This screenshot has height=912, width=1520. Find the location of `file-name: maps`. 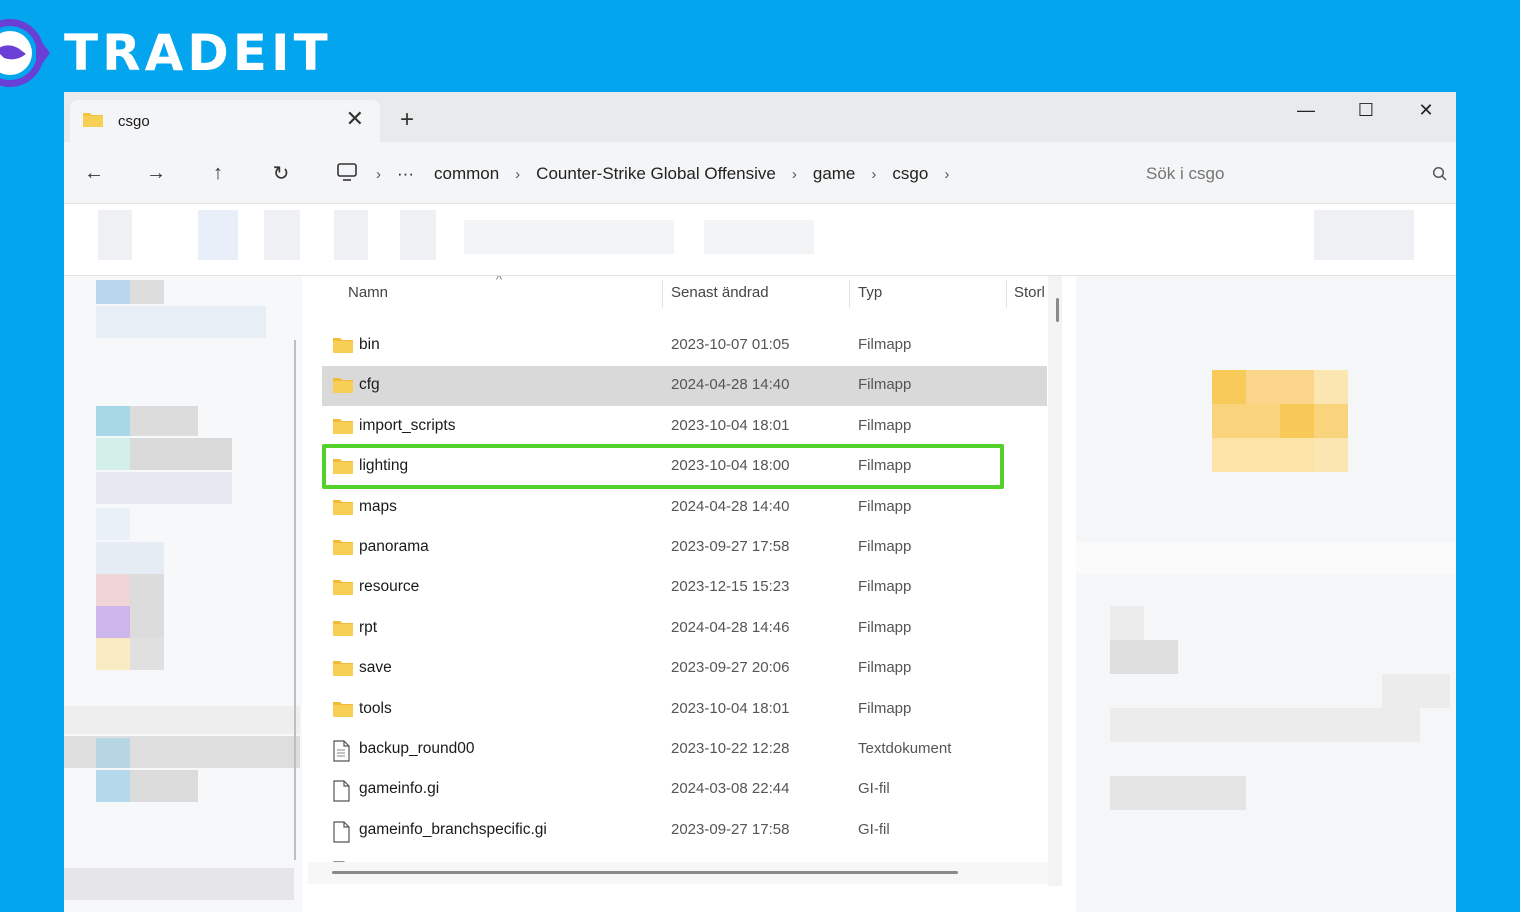

file-name: maps is located at coordinates (378, 506).